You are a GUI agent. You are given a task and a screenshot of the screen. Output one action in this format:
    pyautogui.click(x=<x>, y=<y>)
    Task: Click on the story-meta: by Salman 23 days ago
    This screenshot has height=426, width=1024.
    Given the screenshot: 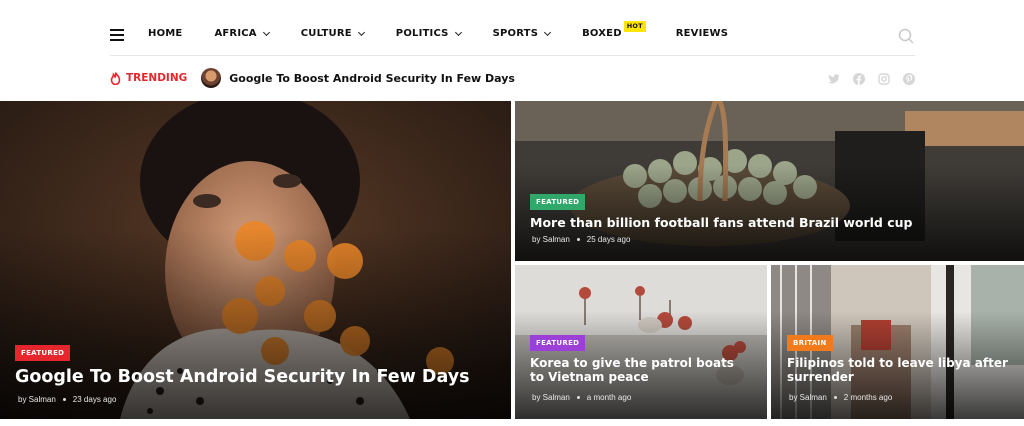 What is the action you would take?
    pyautogui.click(x=67, y=399)
    